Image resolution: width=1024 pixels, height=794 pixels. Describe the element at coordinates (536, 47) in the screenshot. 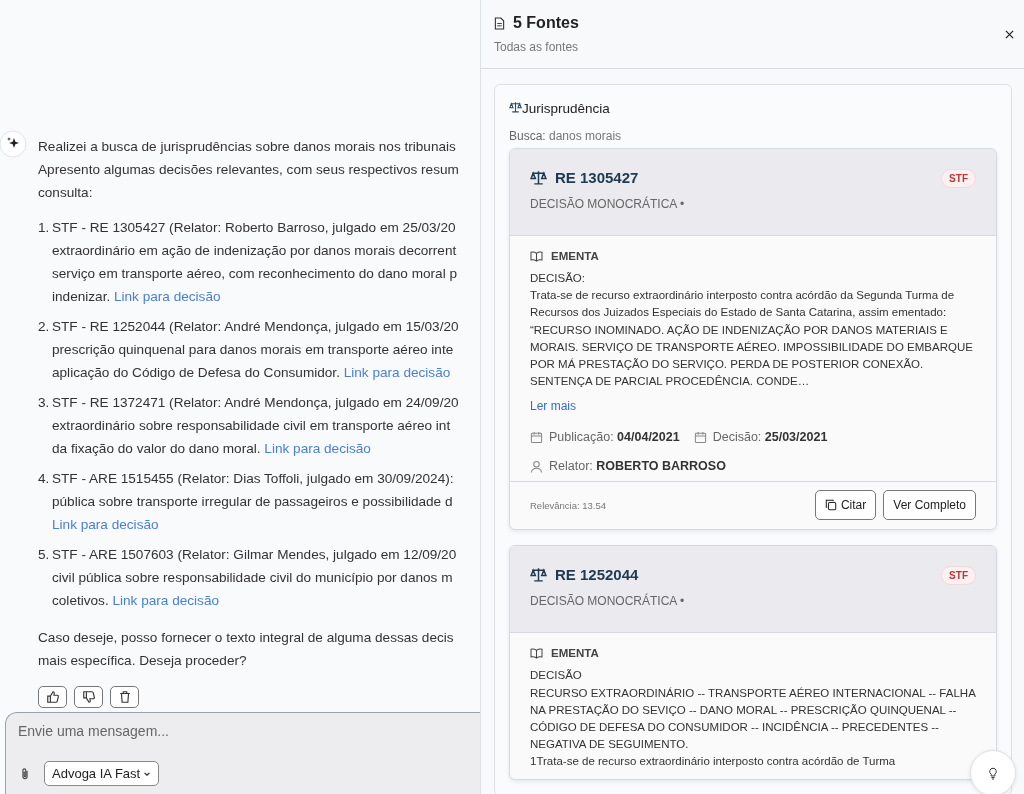

I see `panel-subtitle: Todas as fontes` at that location.